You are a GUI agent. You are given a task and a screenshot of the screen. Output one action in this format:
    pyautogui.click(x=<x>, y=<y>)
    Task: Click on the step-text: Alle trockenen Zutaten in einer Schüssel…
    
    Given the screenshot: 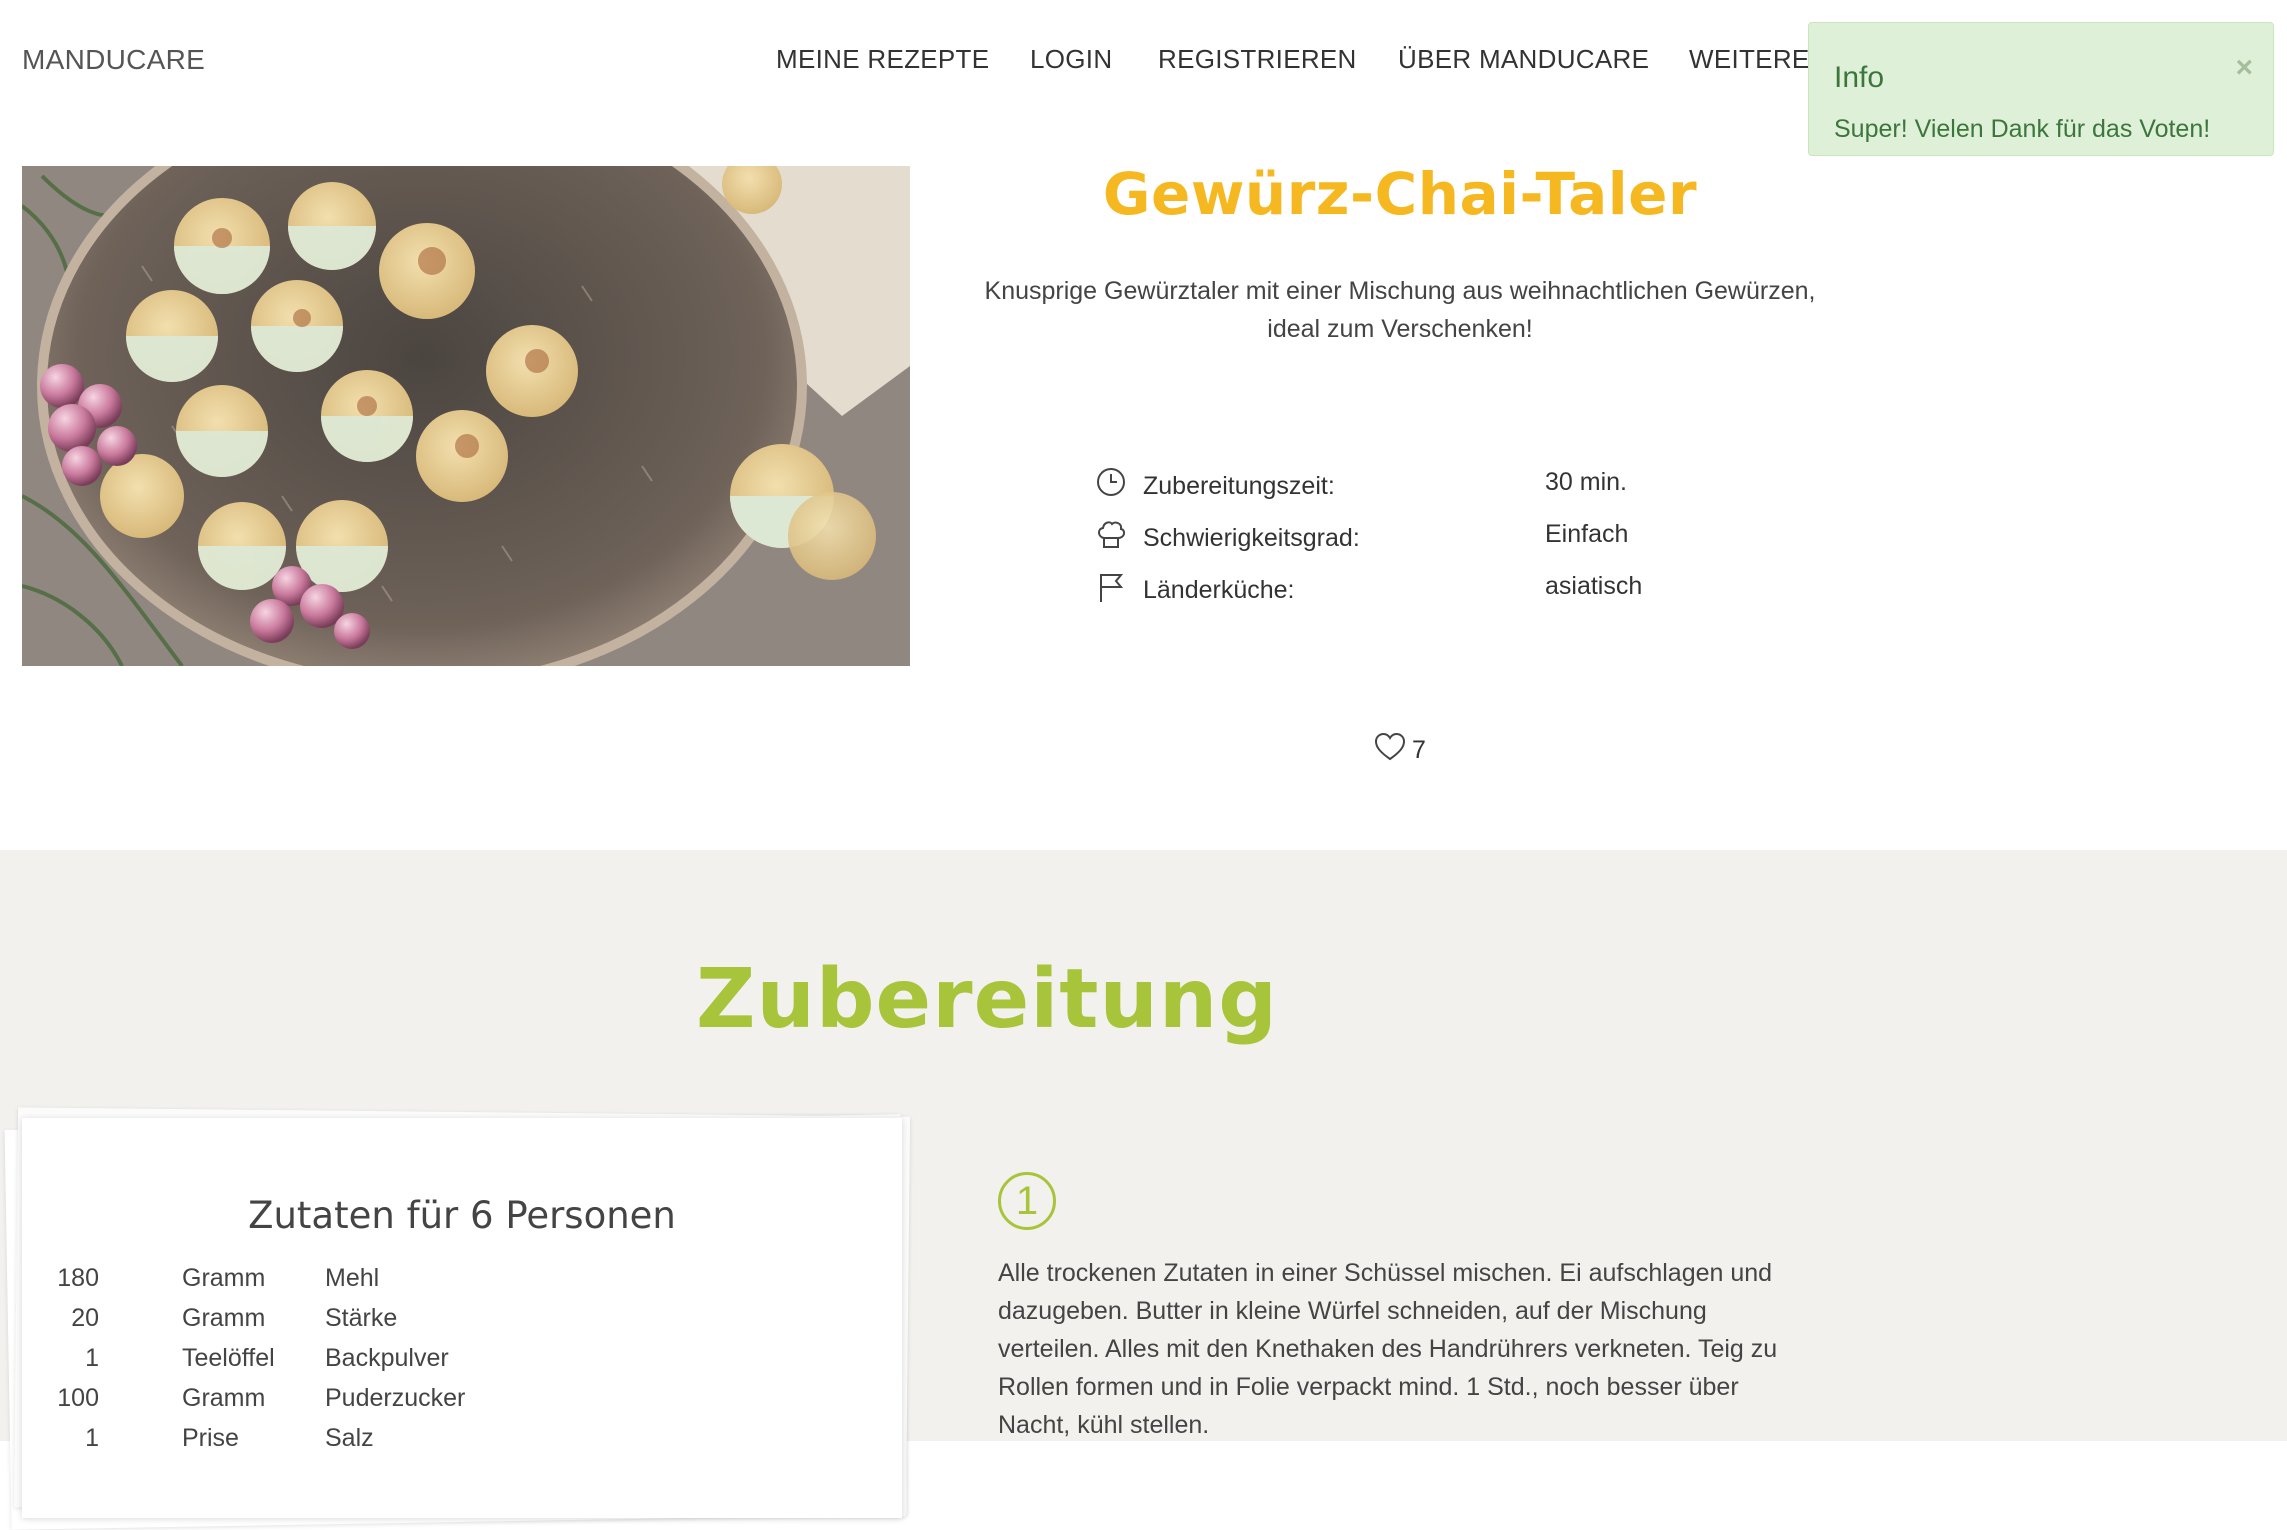 What is the action you would take?
    pyautogui.click(x=1413, y=1349)
    